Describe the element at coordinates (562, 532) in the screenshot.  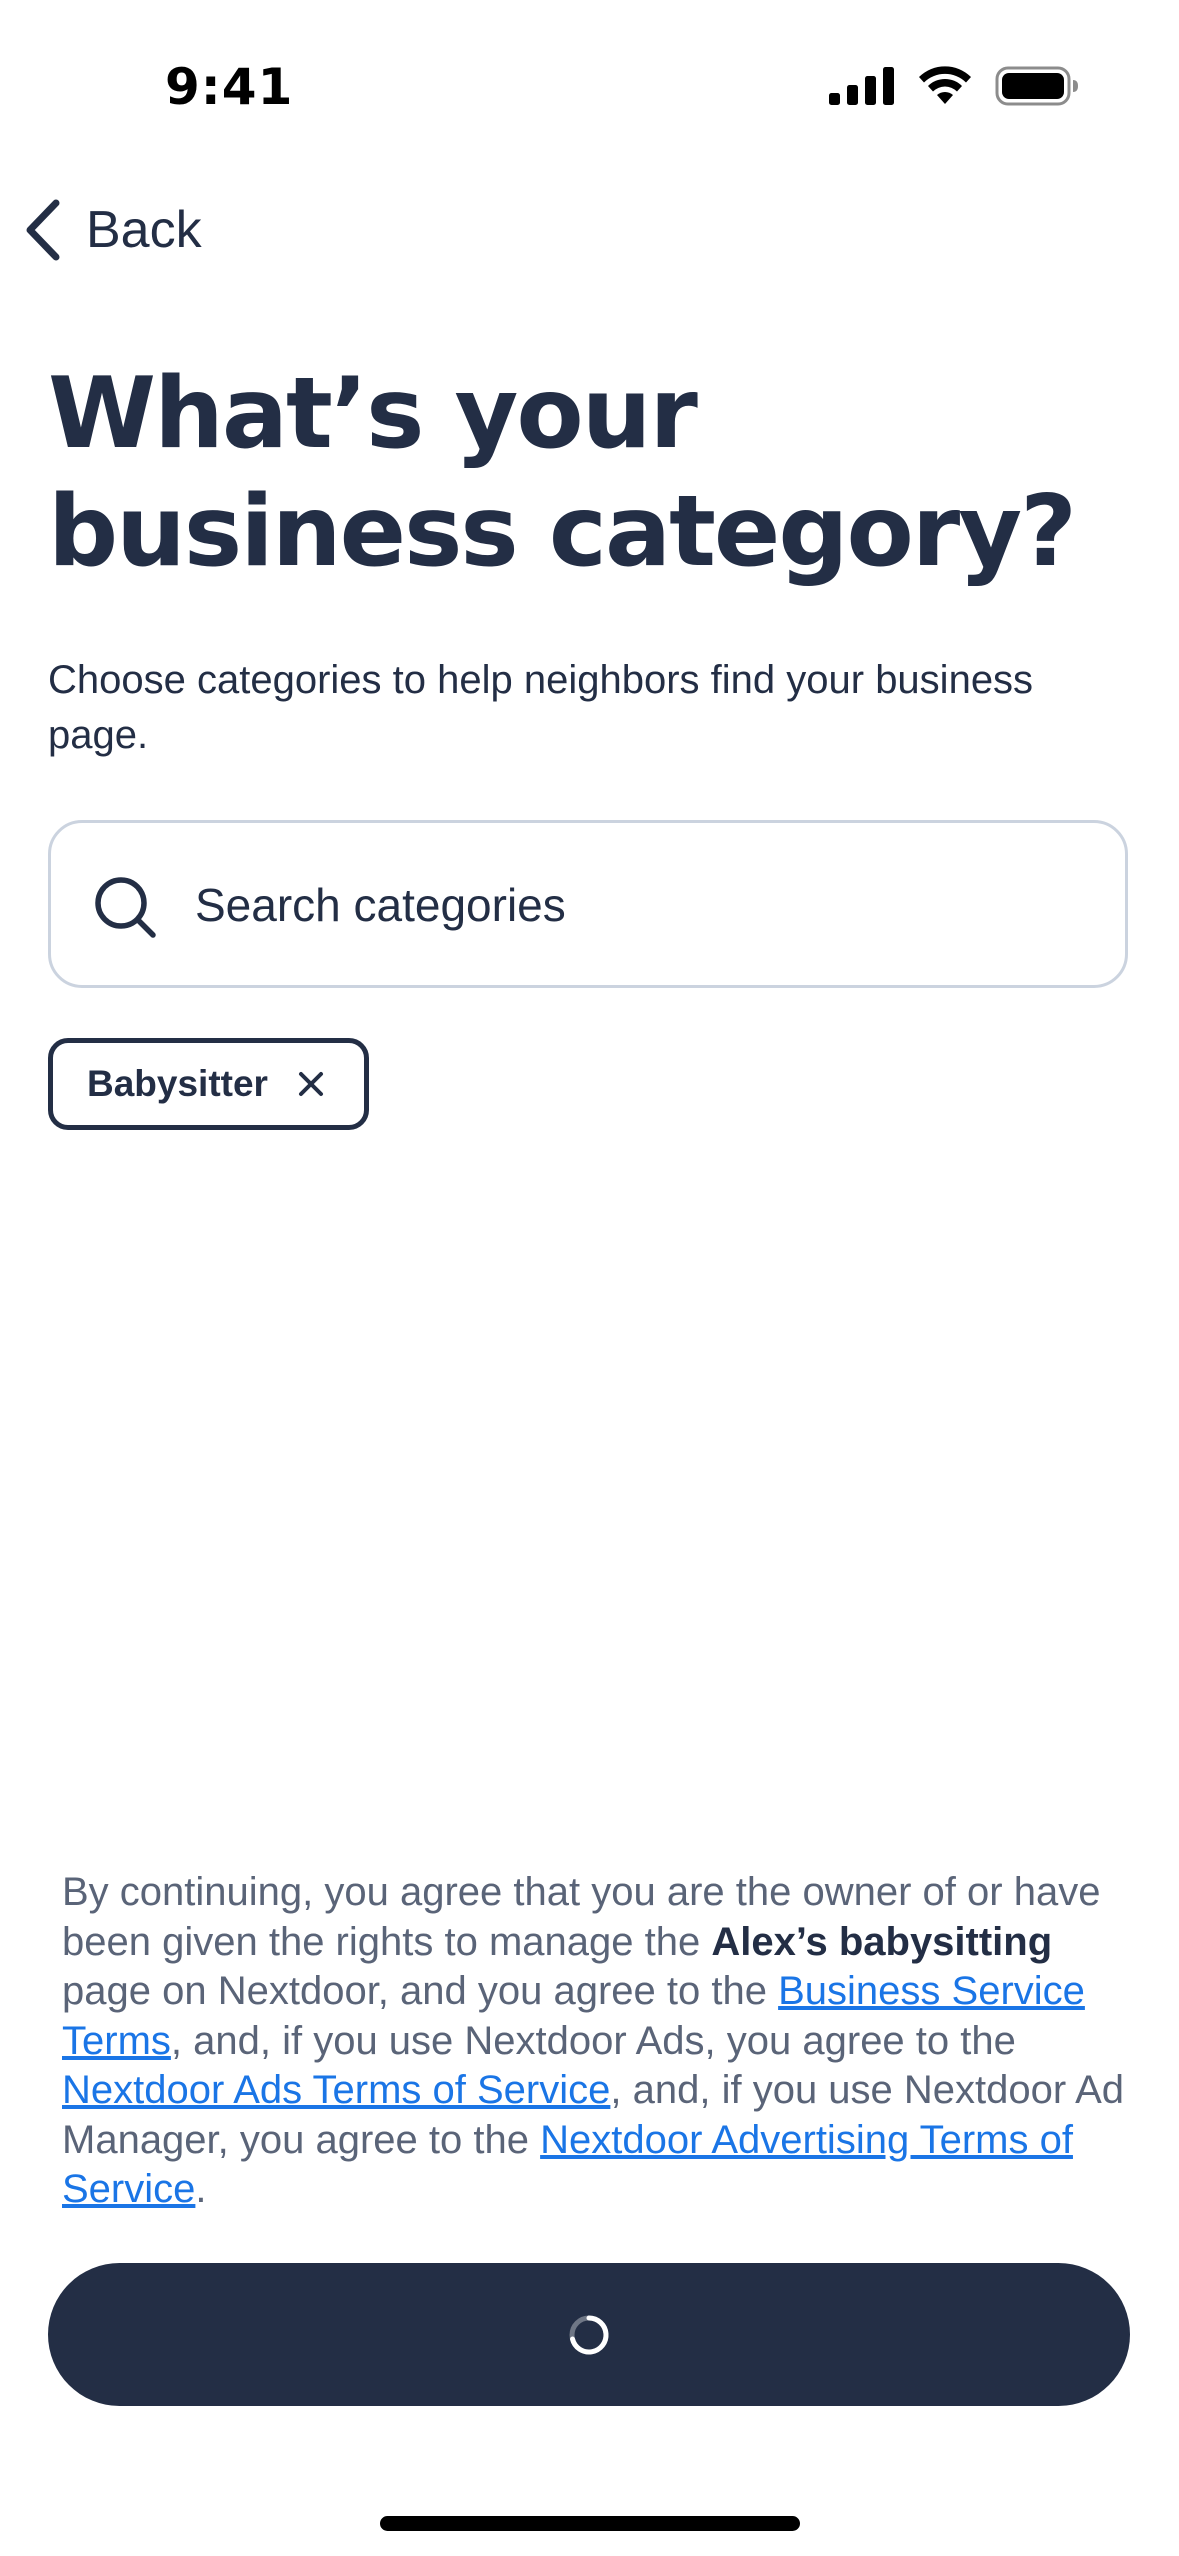
I see `page-title-line-2: business category?` at that location.